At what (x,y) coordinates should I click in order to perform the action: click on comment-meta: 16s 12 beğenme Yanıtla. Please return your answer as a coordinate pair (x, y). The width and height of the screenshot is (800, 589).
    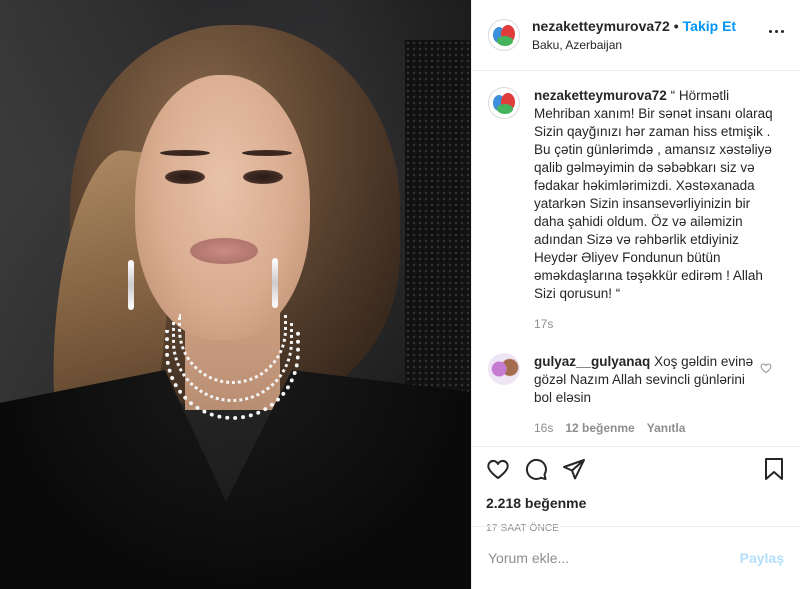
    Looking at the image, I should click on (659, 428).